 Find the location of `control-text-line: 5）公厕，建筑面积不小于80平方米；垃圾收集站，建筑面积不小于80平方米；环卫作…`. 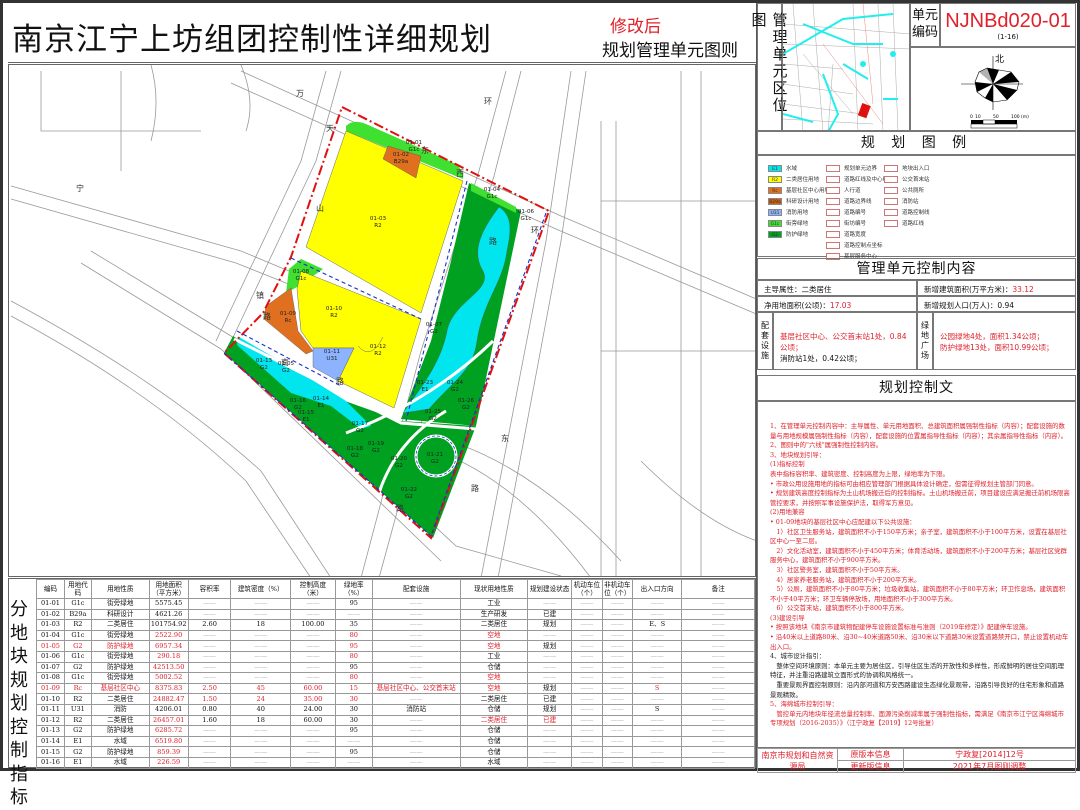

control-text-line: 5）公厕，建筑面积不小于80平方米；垃圾收集站，建筑面积不小于80平方米；环卫作… is located at coordinates (918, 594).